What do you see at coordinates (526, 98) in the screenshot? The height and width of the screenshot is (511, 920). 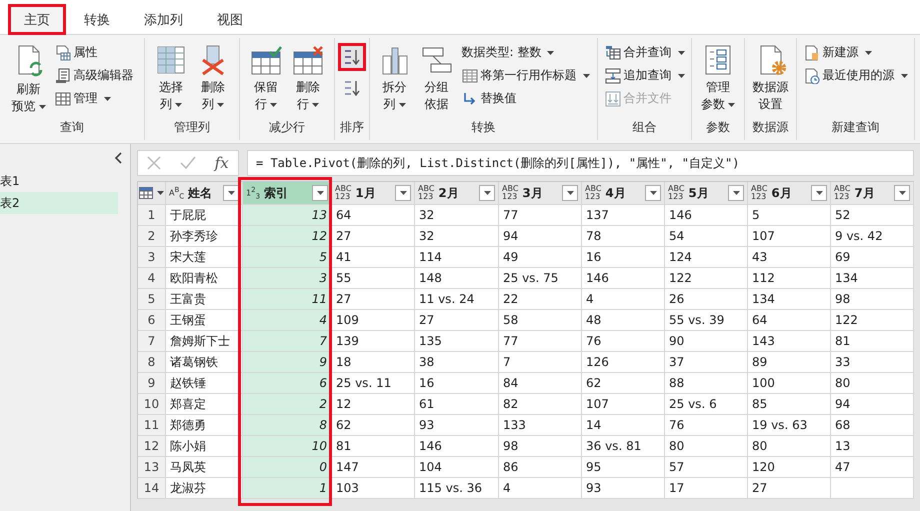 I see `ribbon-button: 替换值` at bounding box center [526, 98].